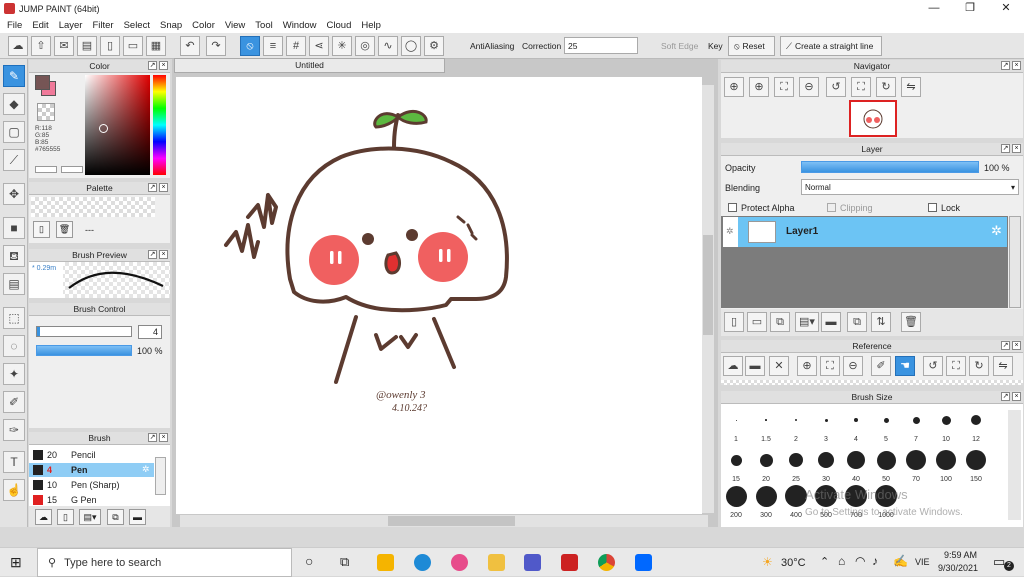 The height and width of the screenshot is (577, 1024). I want to click on brush-size-cell: 4, so click(856, 427).